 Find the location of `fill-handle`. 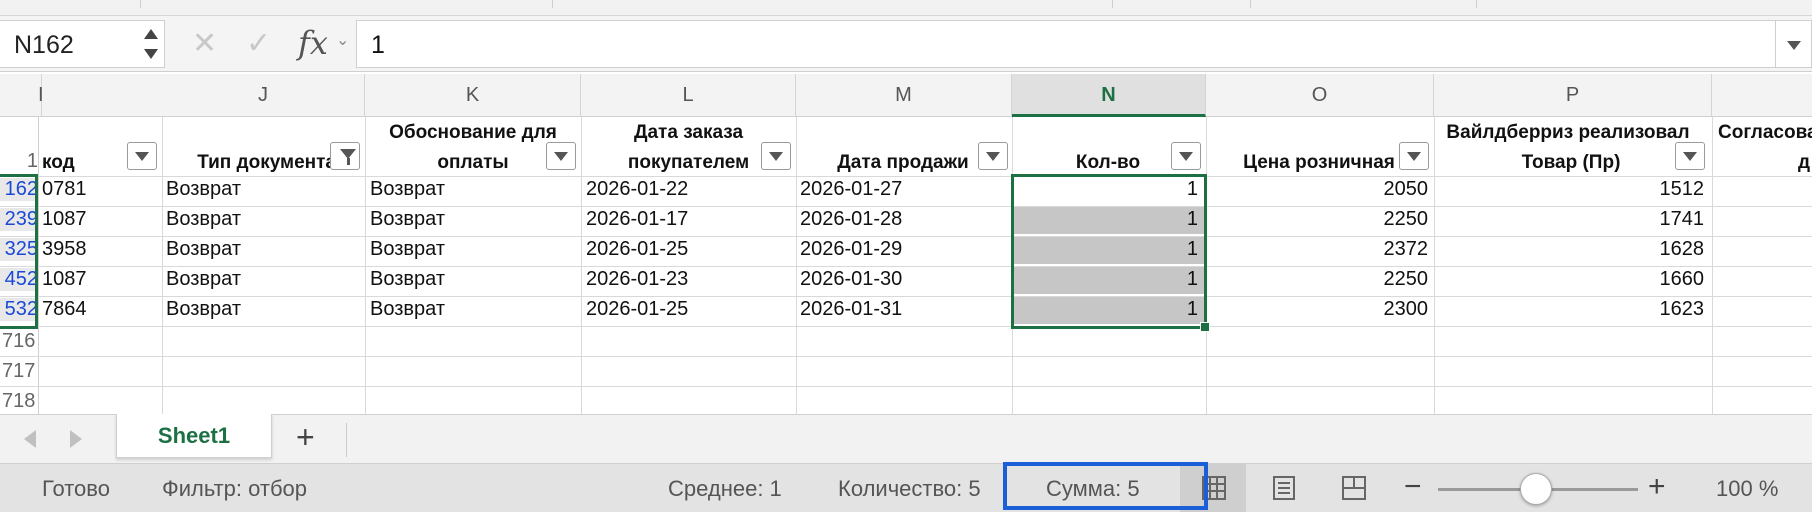

fill-handle is located at coordinates (1205, 327).